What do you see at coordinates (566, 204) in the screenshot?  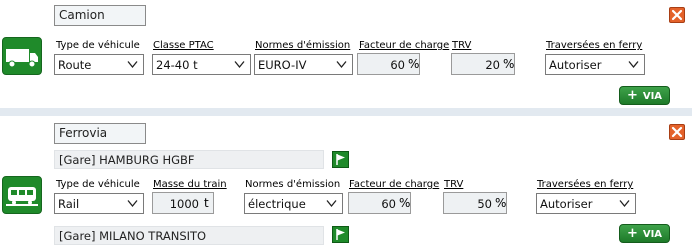 I see `rail-ferry-value: Autoriser` at bounding box center [566, 204].